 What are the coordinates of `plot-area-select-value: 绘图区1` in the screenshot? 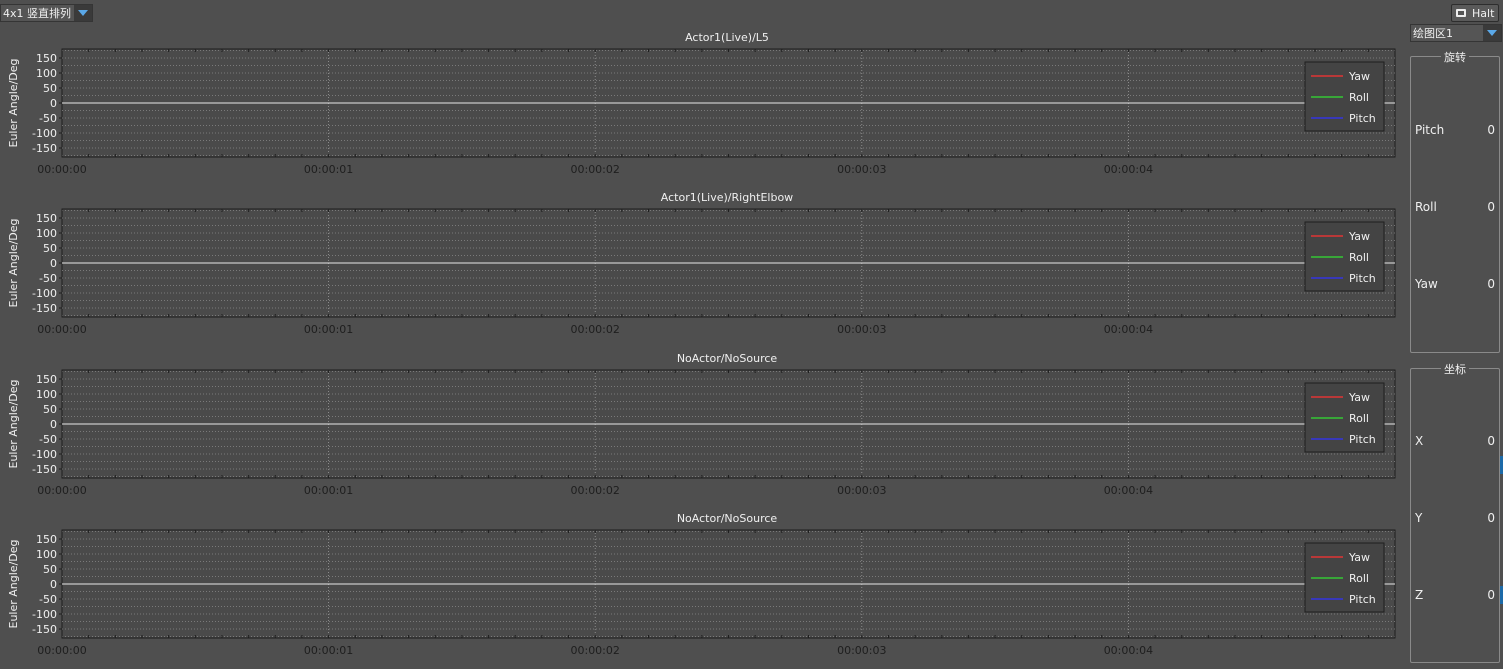 It's located at (1433, 33).